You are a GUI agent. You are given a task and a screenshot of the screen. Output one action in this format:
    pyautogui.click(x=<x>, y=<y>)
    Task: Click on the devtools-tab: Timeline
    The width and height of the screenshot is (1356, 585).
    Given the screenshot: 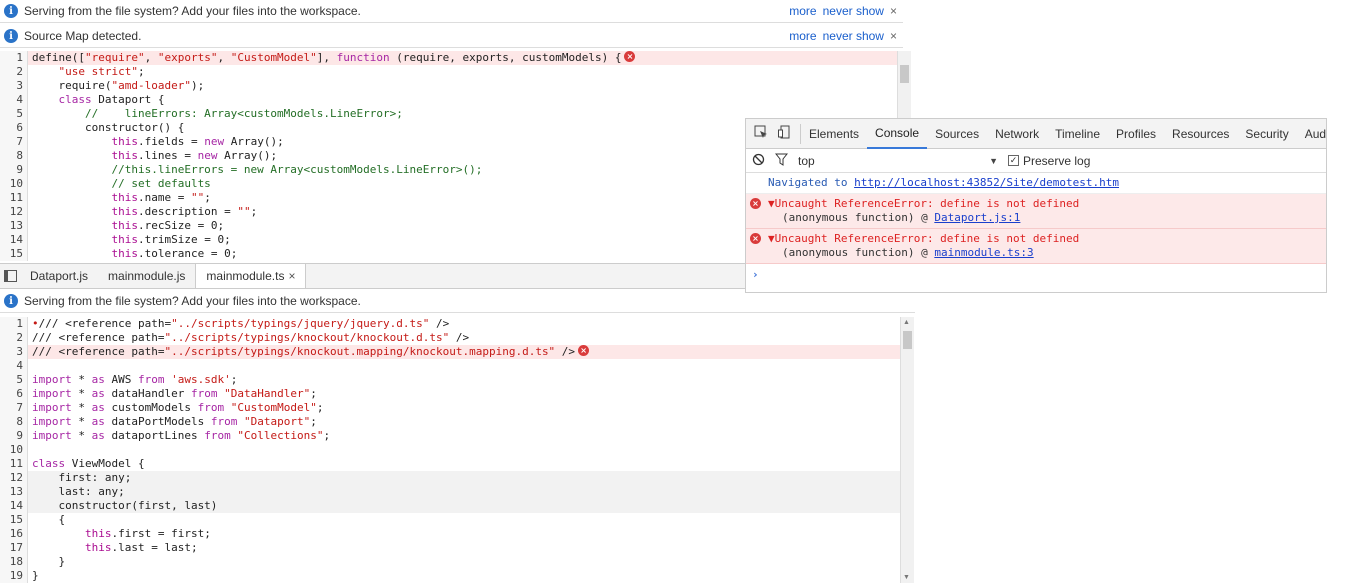 What is the action you would take?
    pyautogui.click(x=1077, y=134)
    